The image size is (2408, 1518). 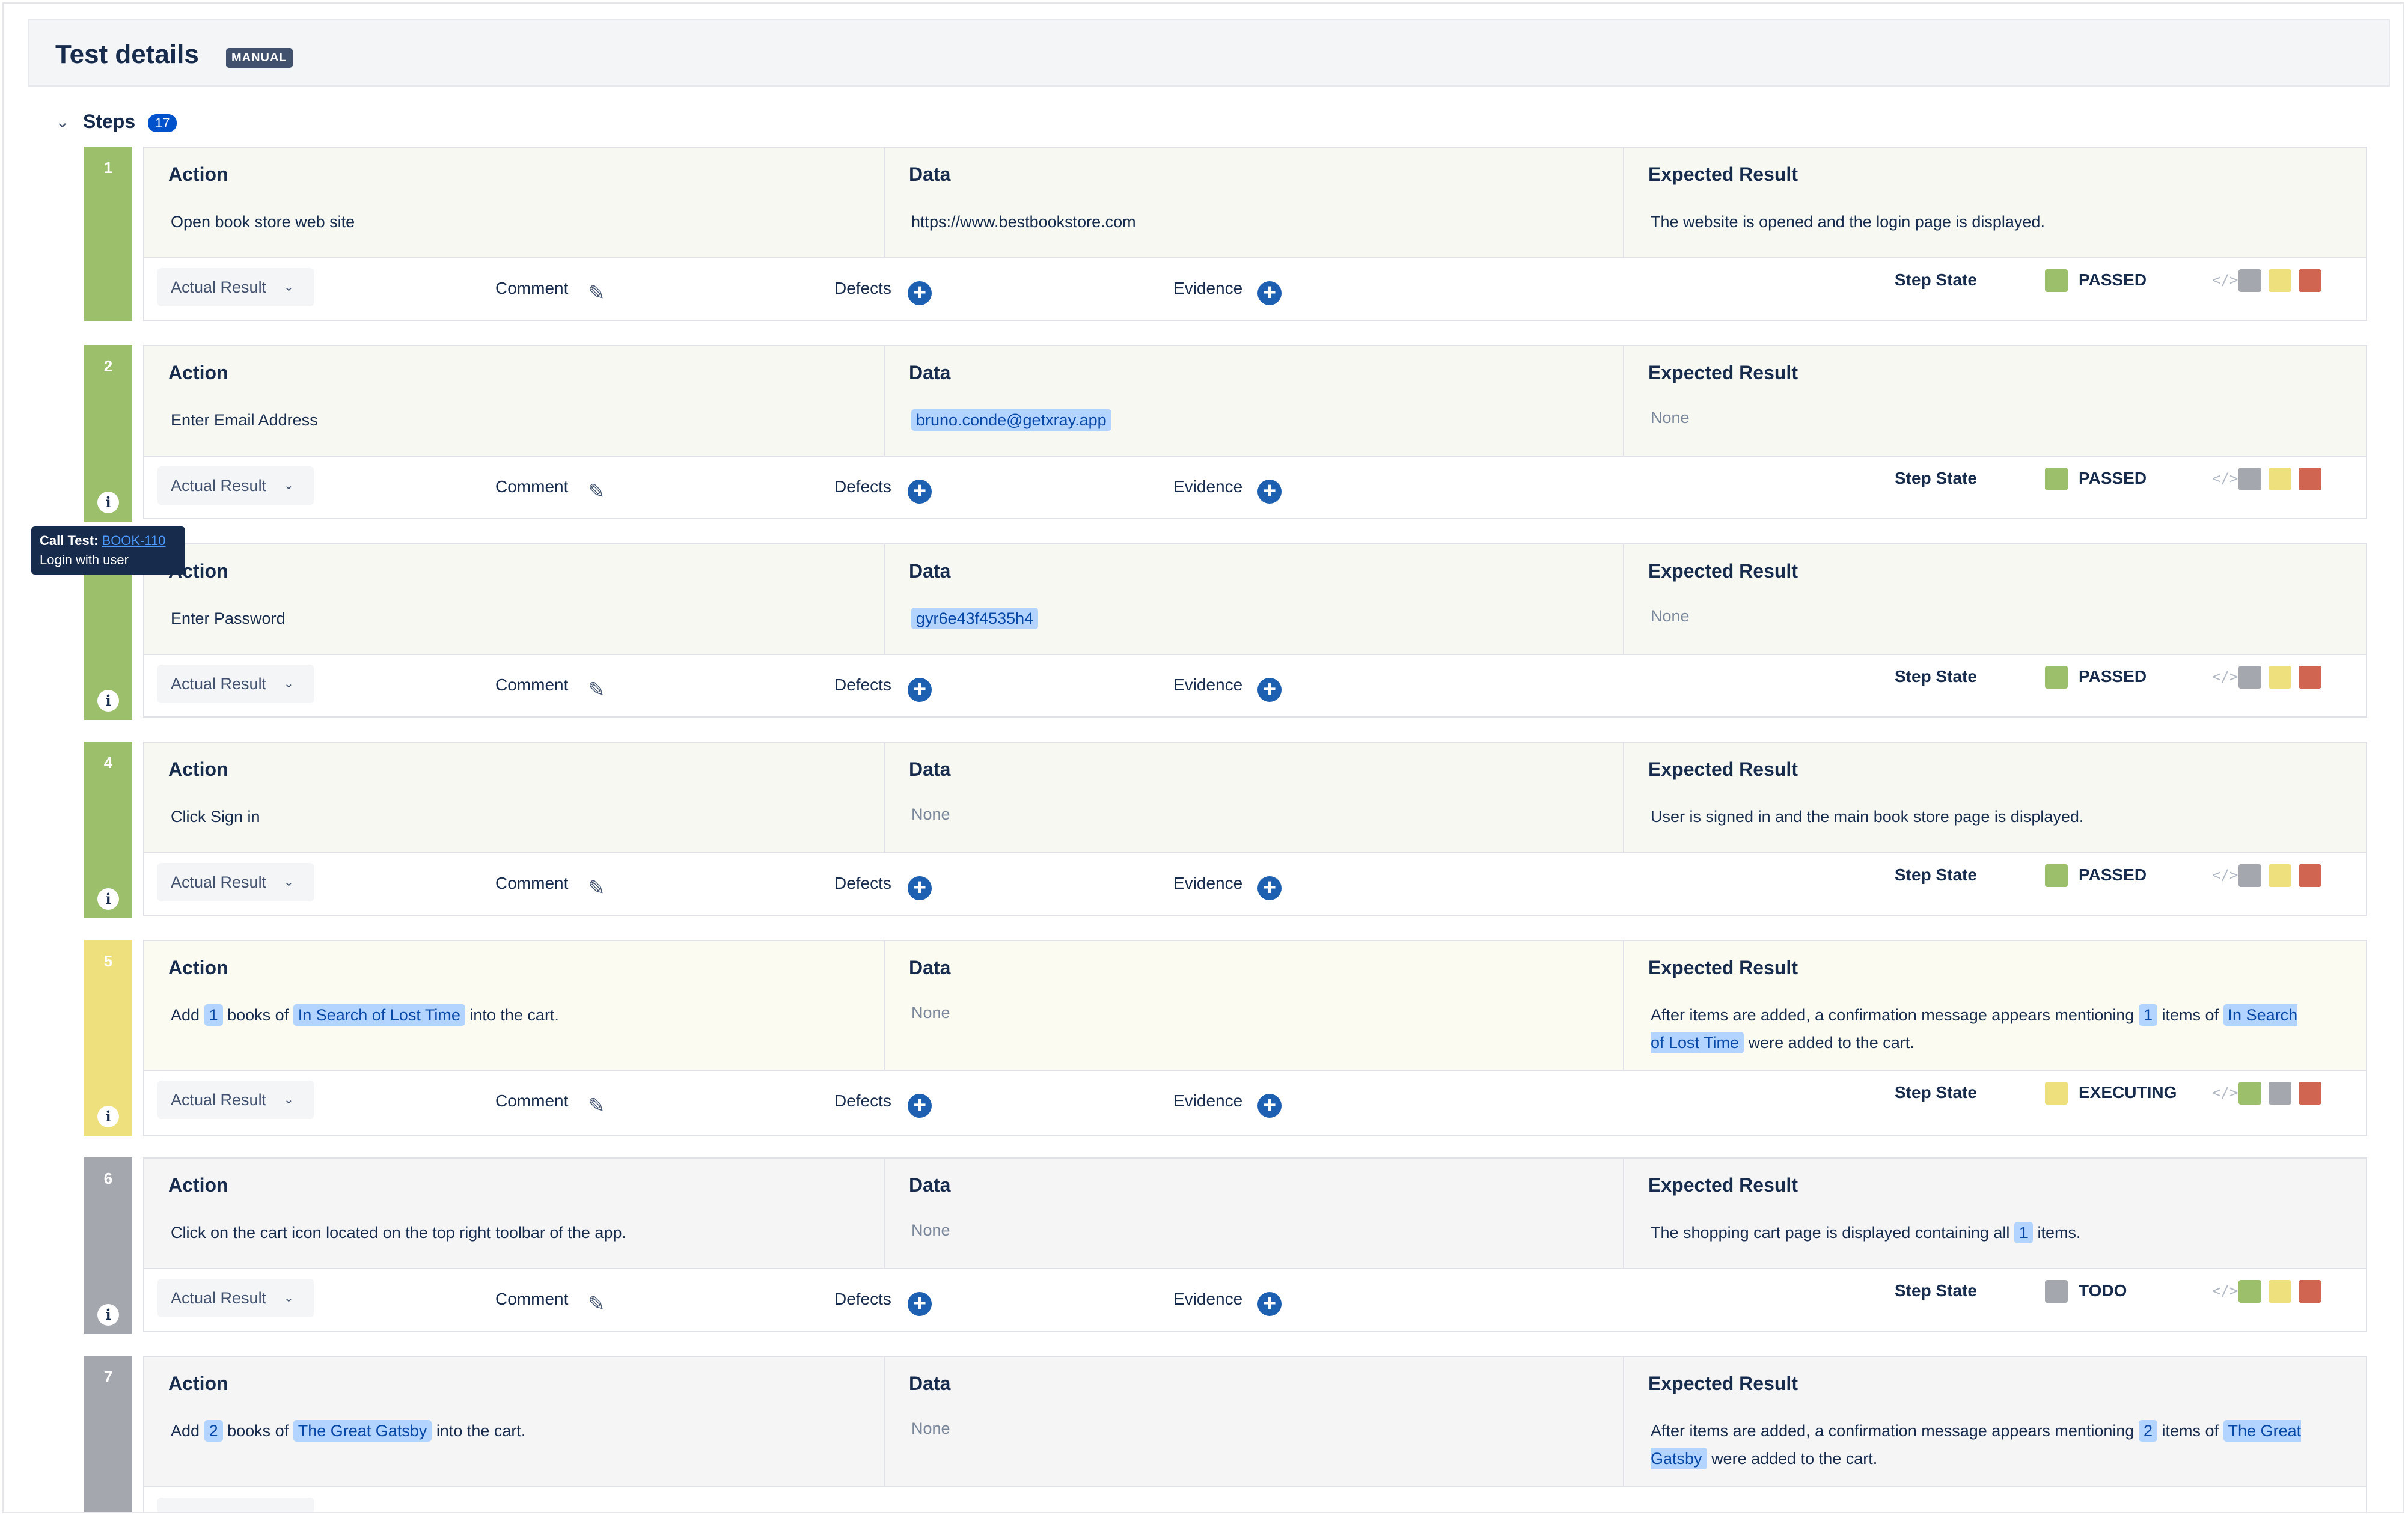 What do you see at coordinates (216, 817) in the screenshot?
I see `action-text: Click Sign in` at bounding box center [216, 817].